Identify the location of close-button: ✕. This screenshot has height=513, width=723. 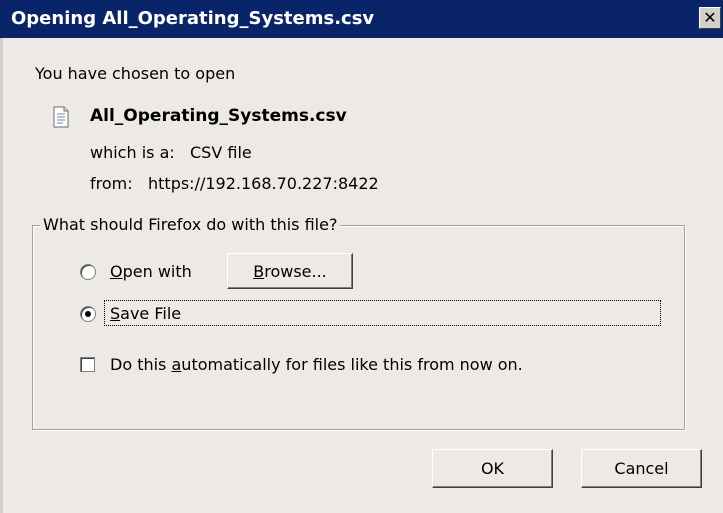
(710, 18).